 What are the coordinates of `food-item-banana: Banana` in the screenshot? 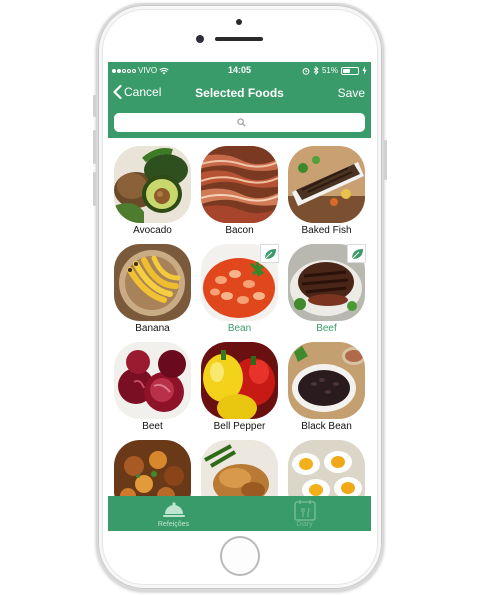 It's located at (151, 285).